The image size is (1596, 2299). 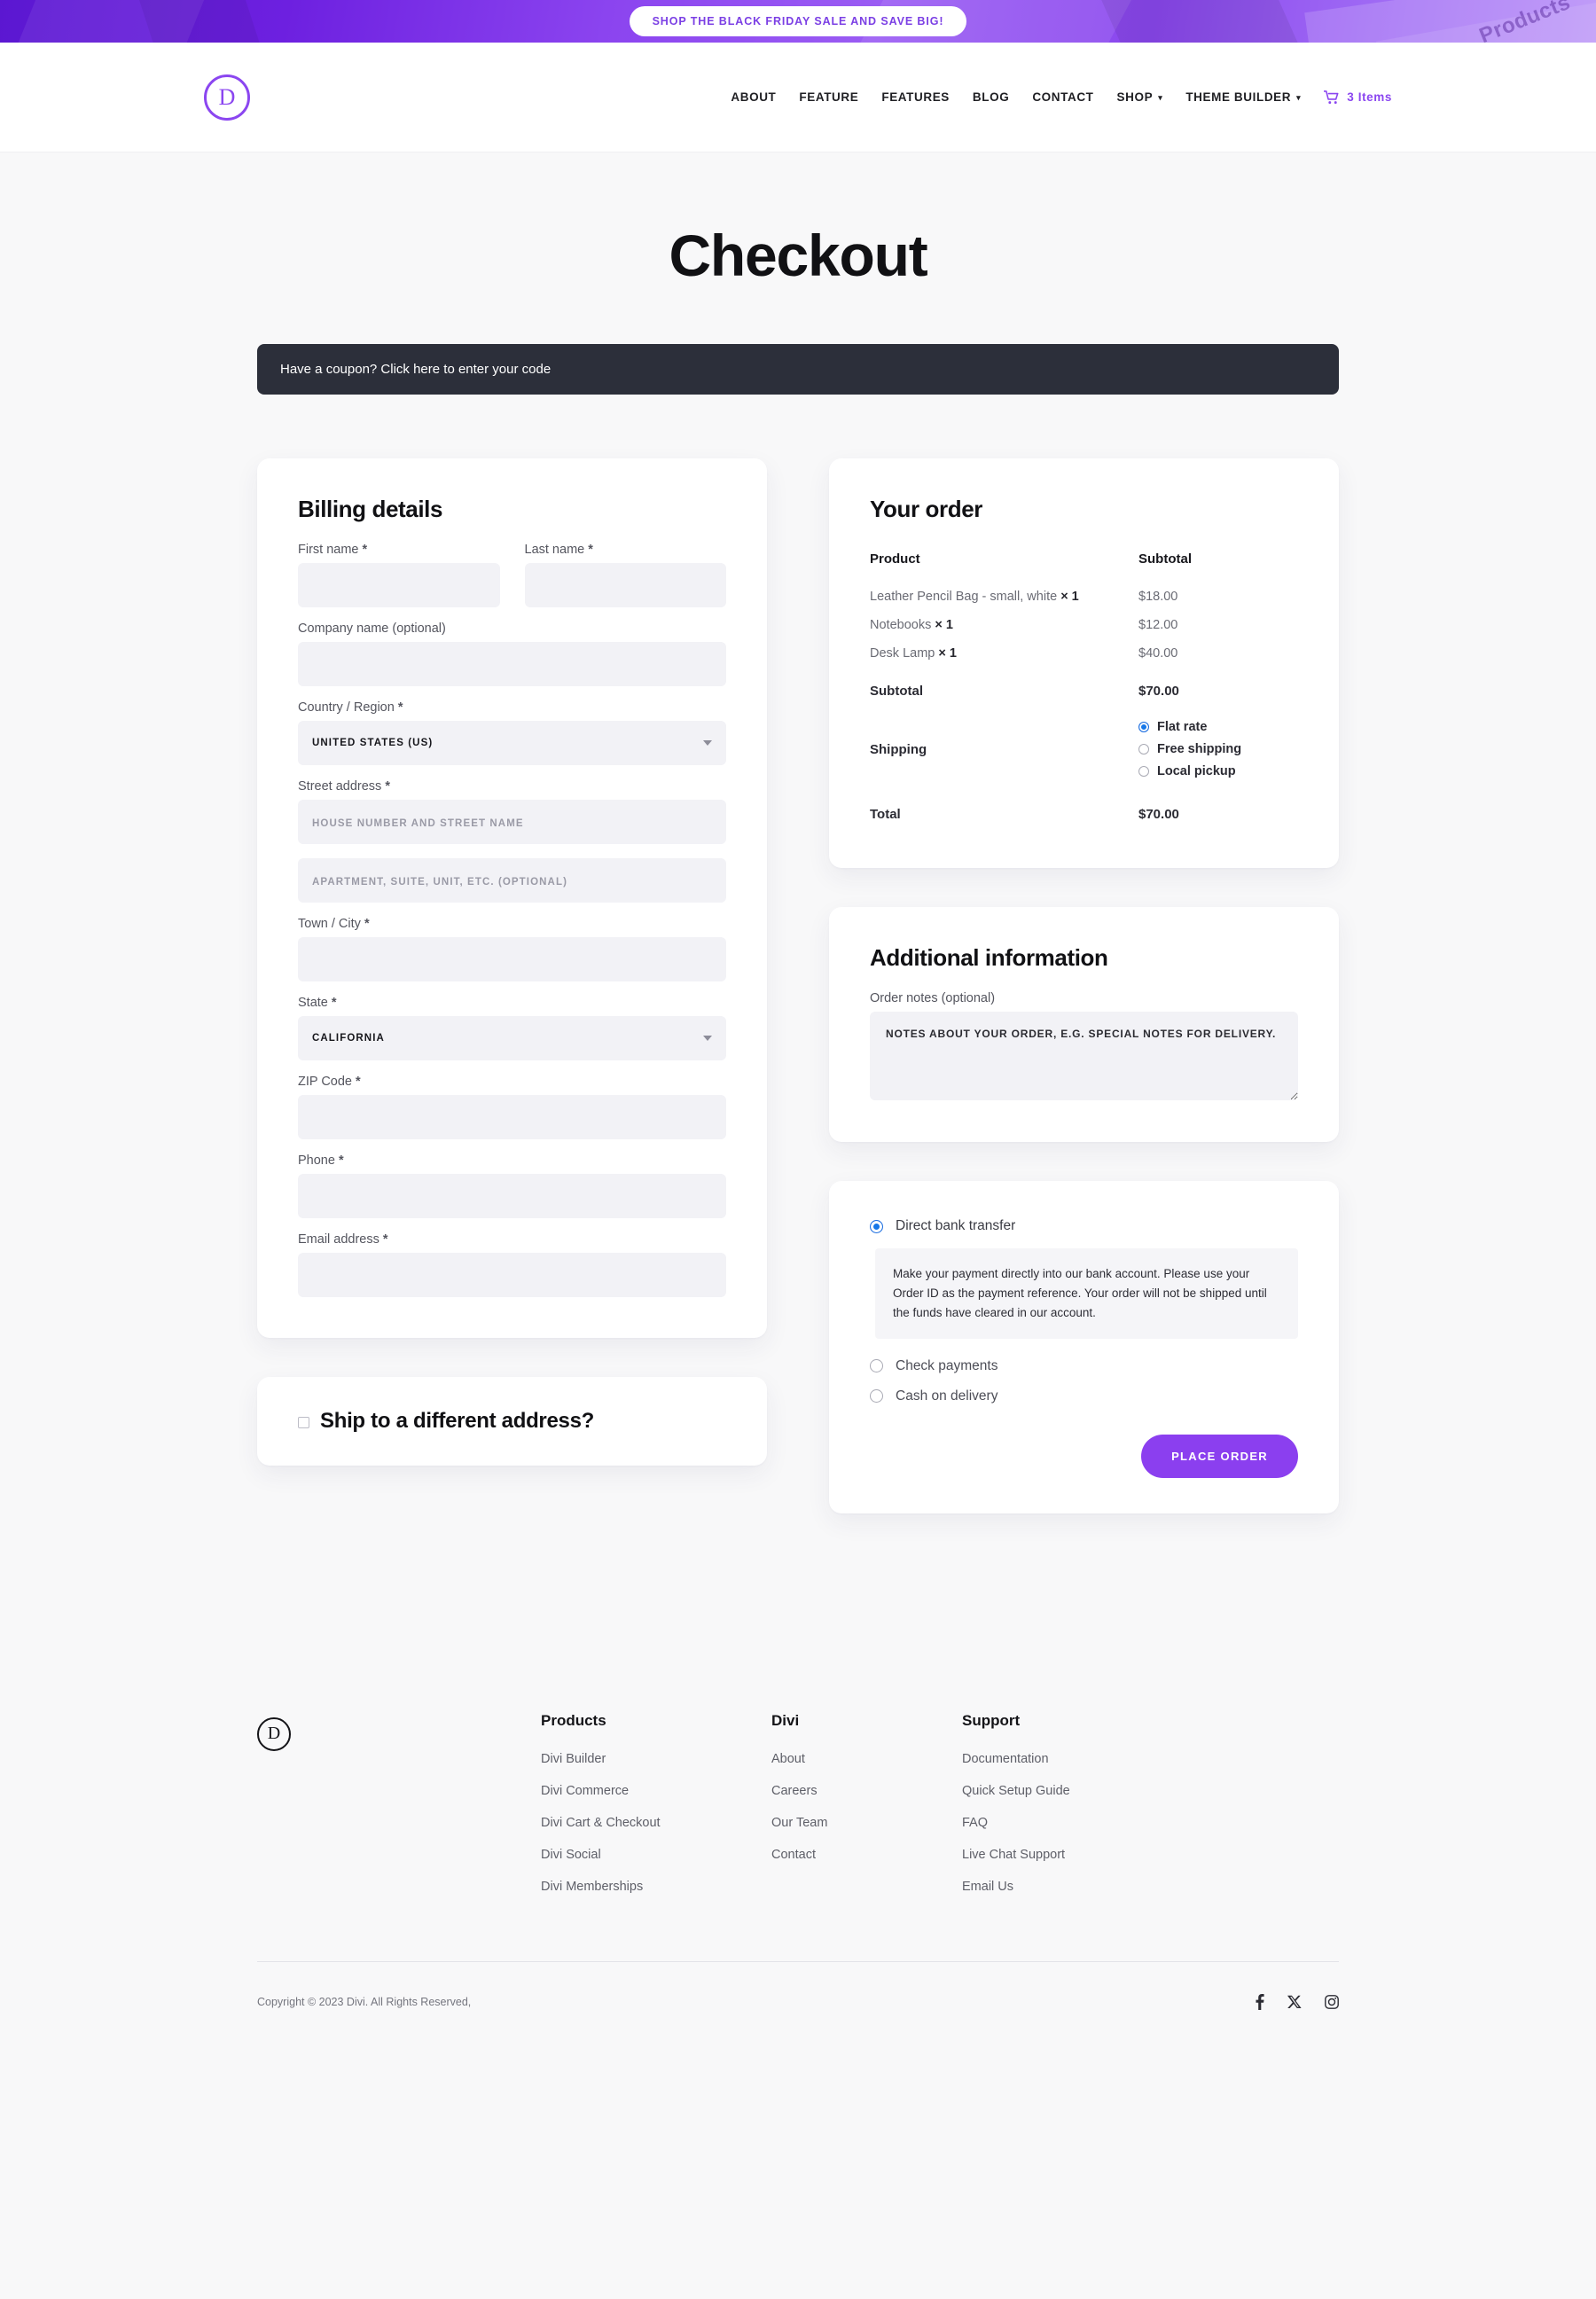 What do you see at coordinates (656, 1759) in the screenshot?
I see `footer-link-divi-builder: Divi Builder` at bounding box center [656, 1759].